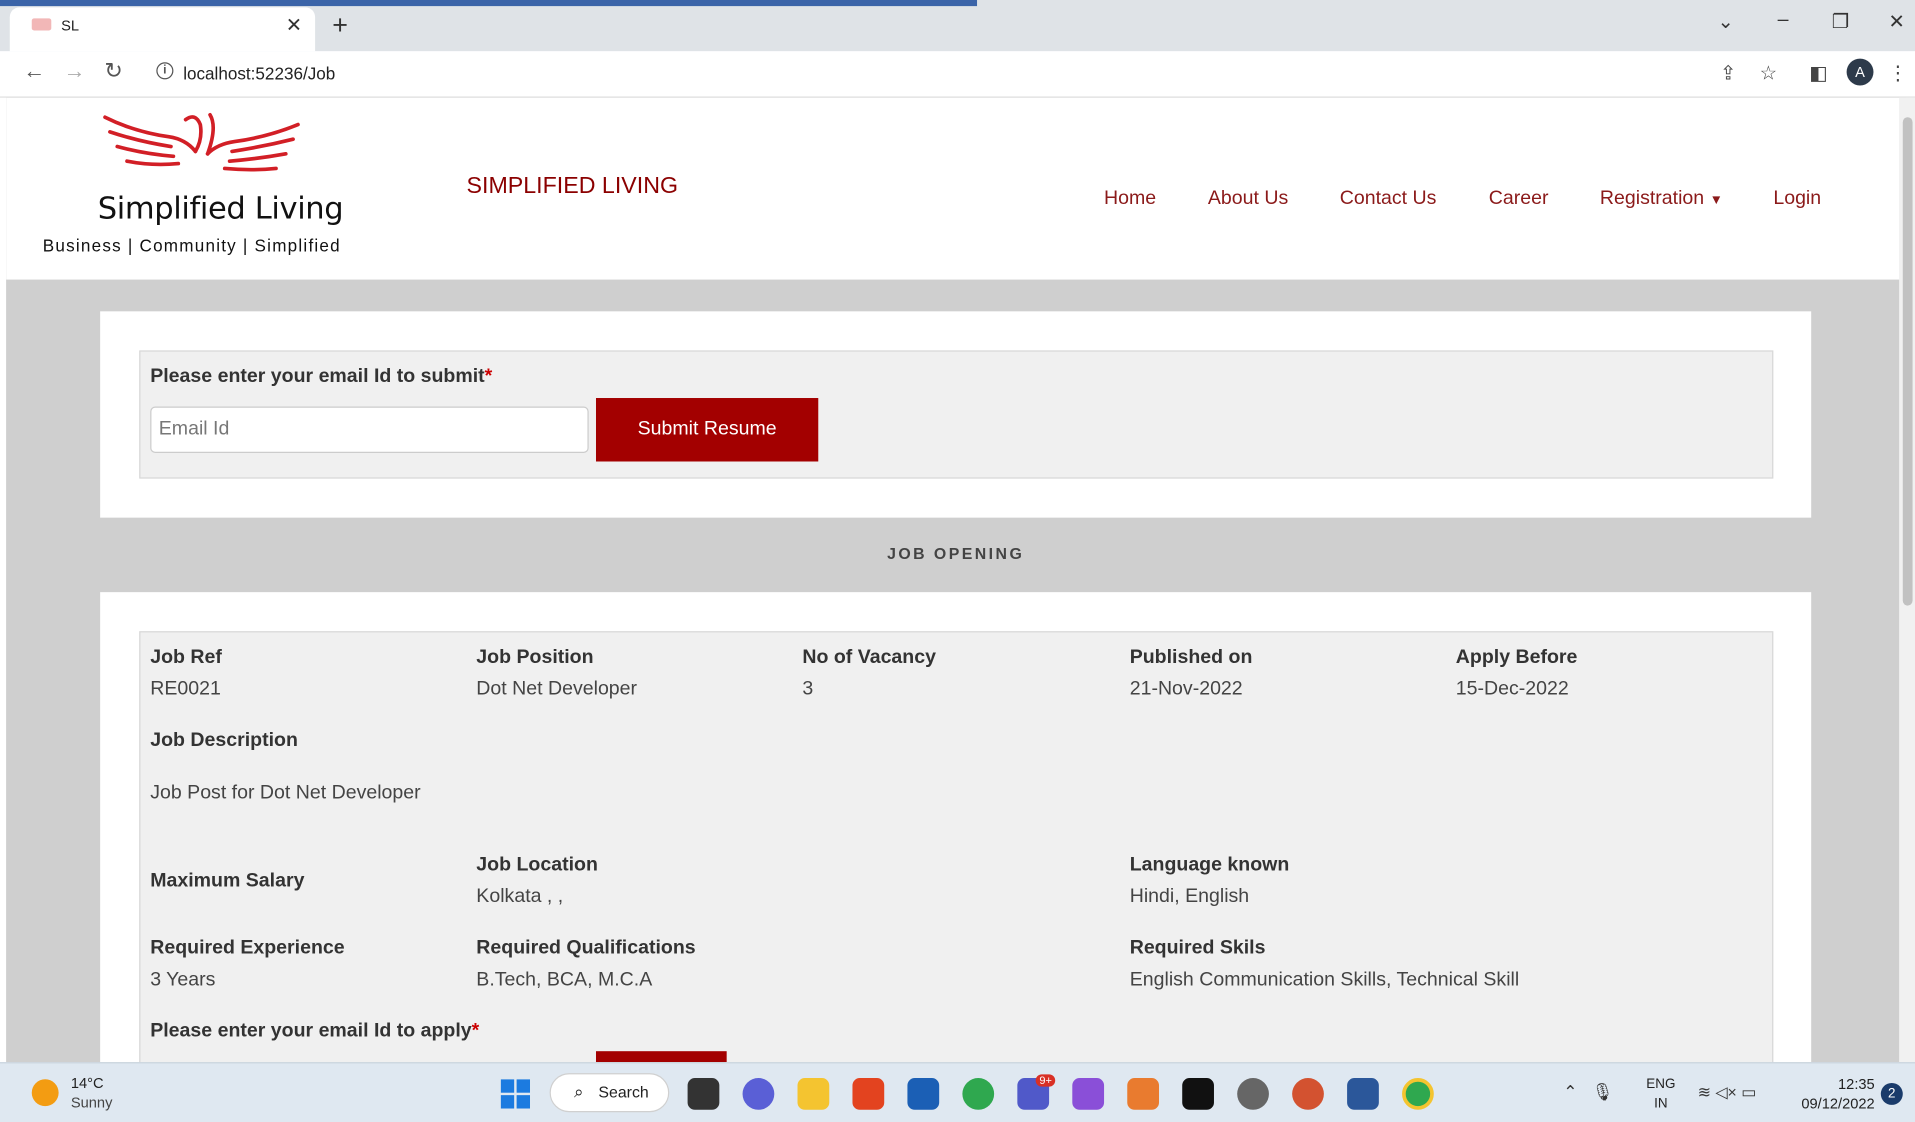 Image resolution: width=1915 pixels, height=1122 pixels. I want to click on side-panel-icon: ◧, so click(1818, 73).